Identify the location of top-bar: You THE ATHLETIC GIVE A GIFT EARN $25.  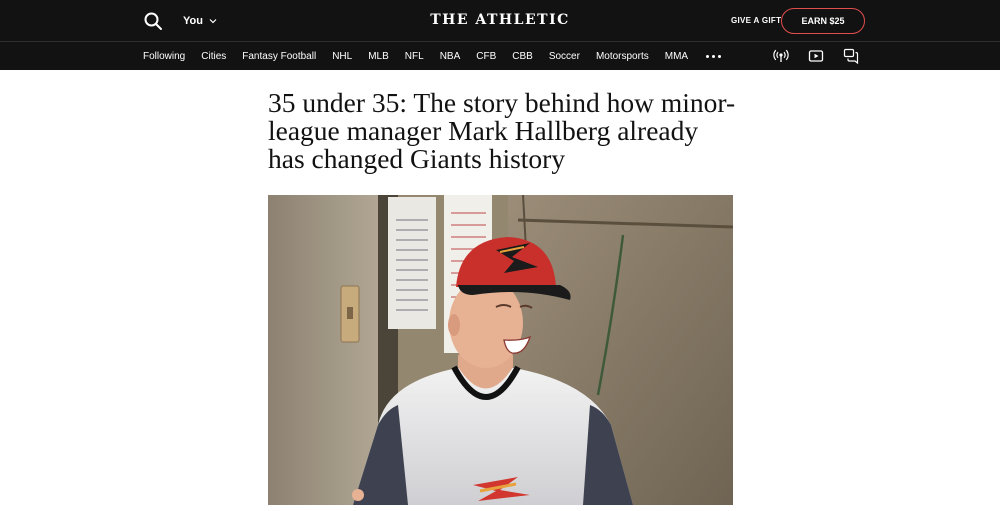
(500, 20).